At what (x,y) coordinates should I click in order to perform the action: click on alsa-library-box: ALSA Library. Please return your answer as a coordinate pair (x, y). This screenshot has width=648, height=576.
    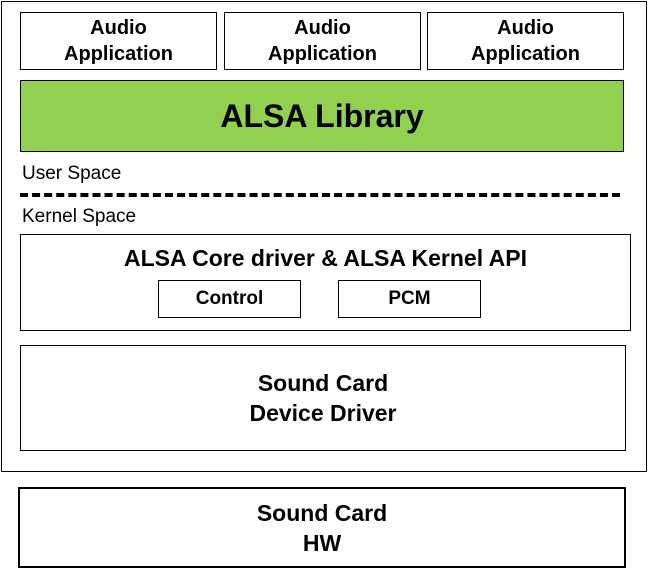
    Looking at the image, I should click on (322, 116).